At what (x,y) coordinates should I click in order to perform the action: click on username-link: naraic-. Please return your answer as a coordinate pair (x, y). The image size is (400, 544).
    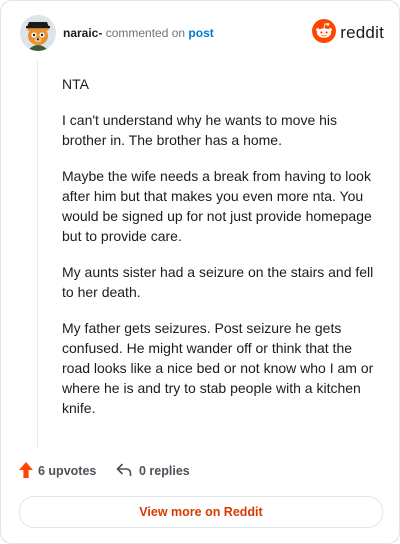
    Looking at the image, I should click on (82, 33).